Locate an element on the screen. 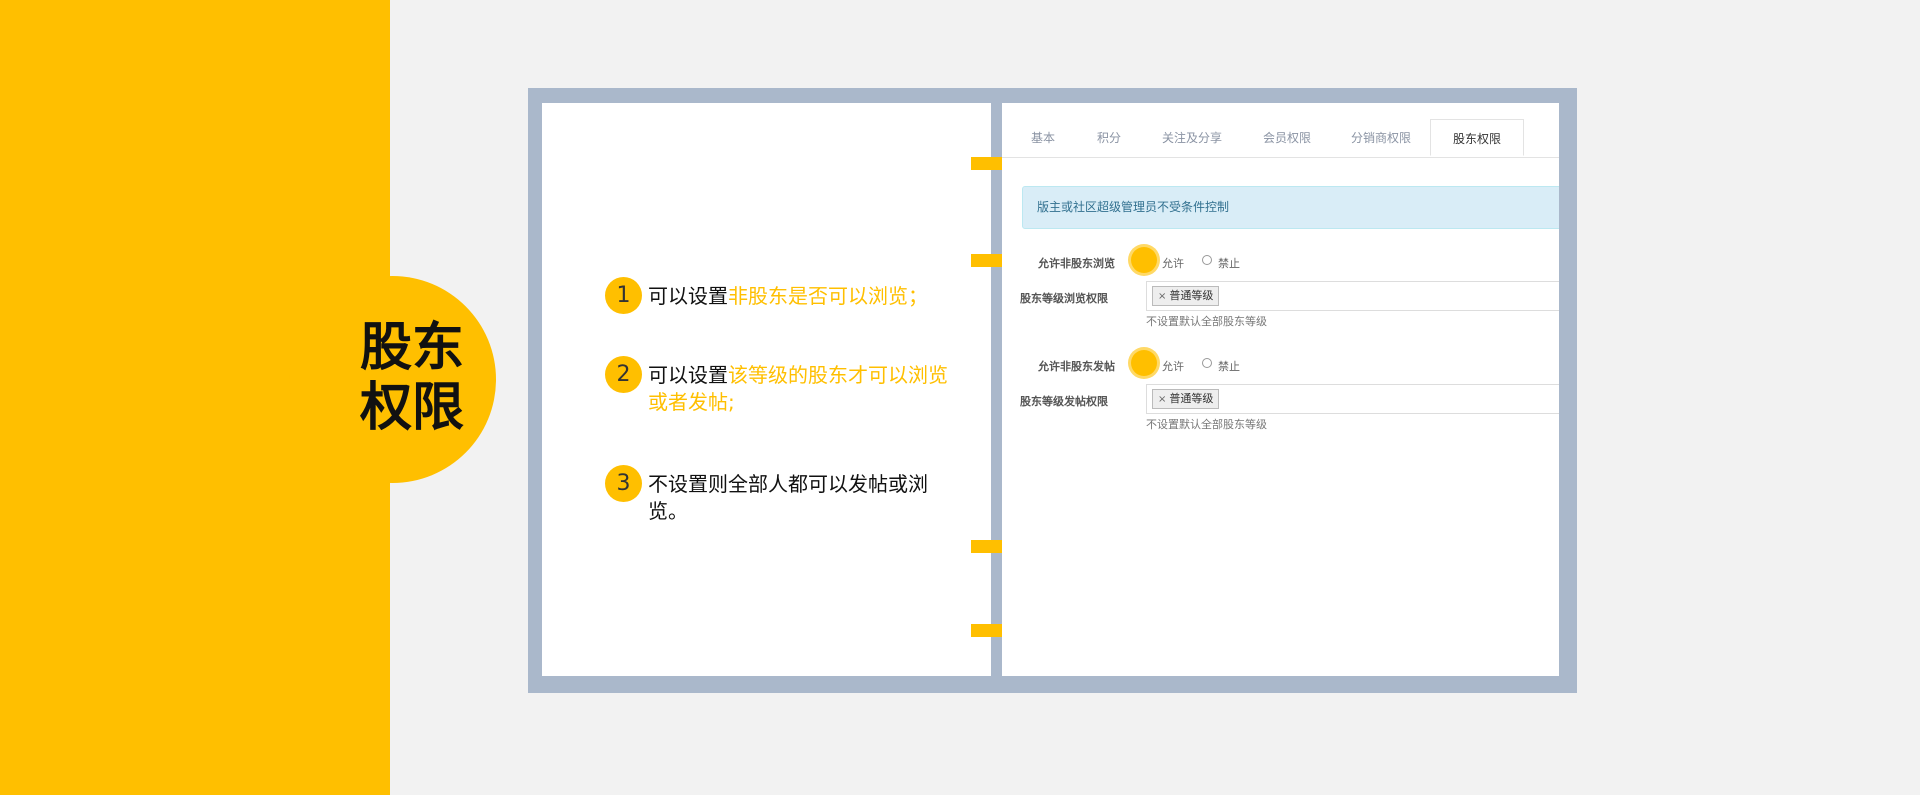  browse-deny-label: 禁止 is located at coordinates (1229, 263).